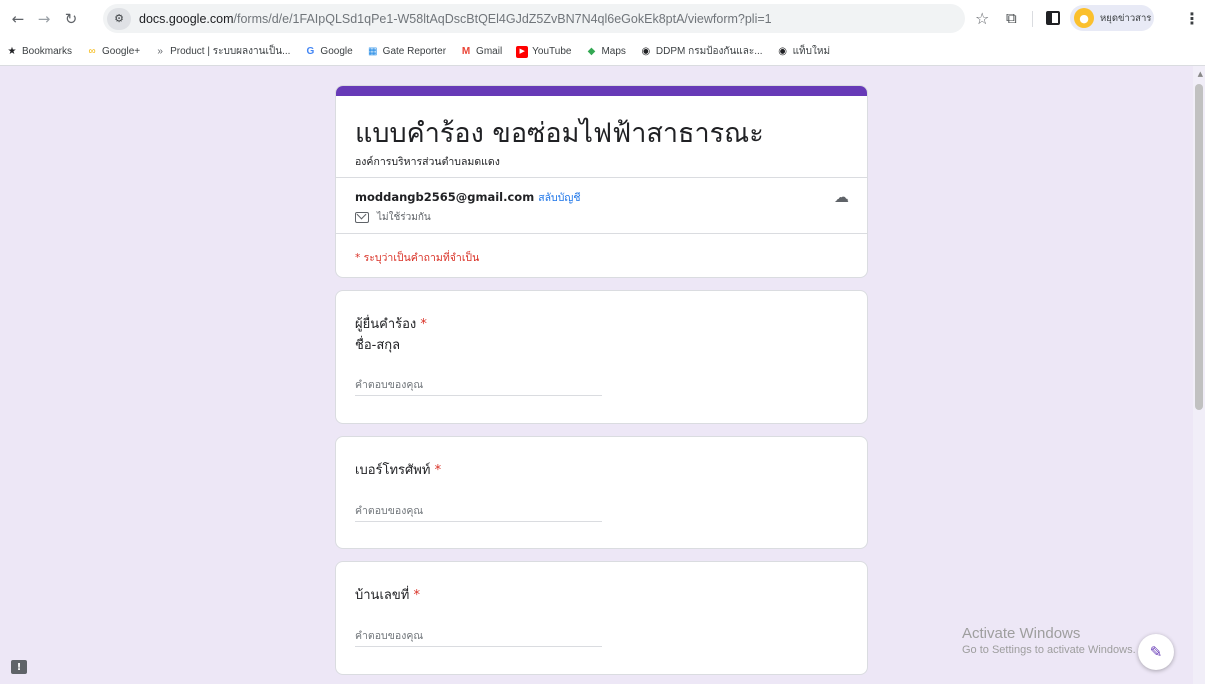  What do you see at coordinates (613, 51) in the screenshot?
I see `bookmark-label: Maps` at bounding box center [613, 51].